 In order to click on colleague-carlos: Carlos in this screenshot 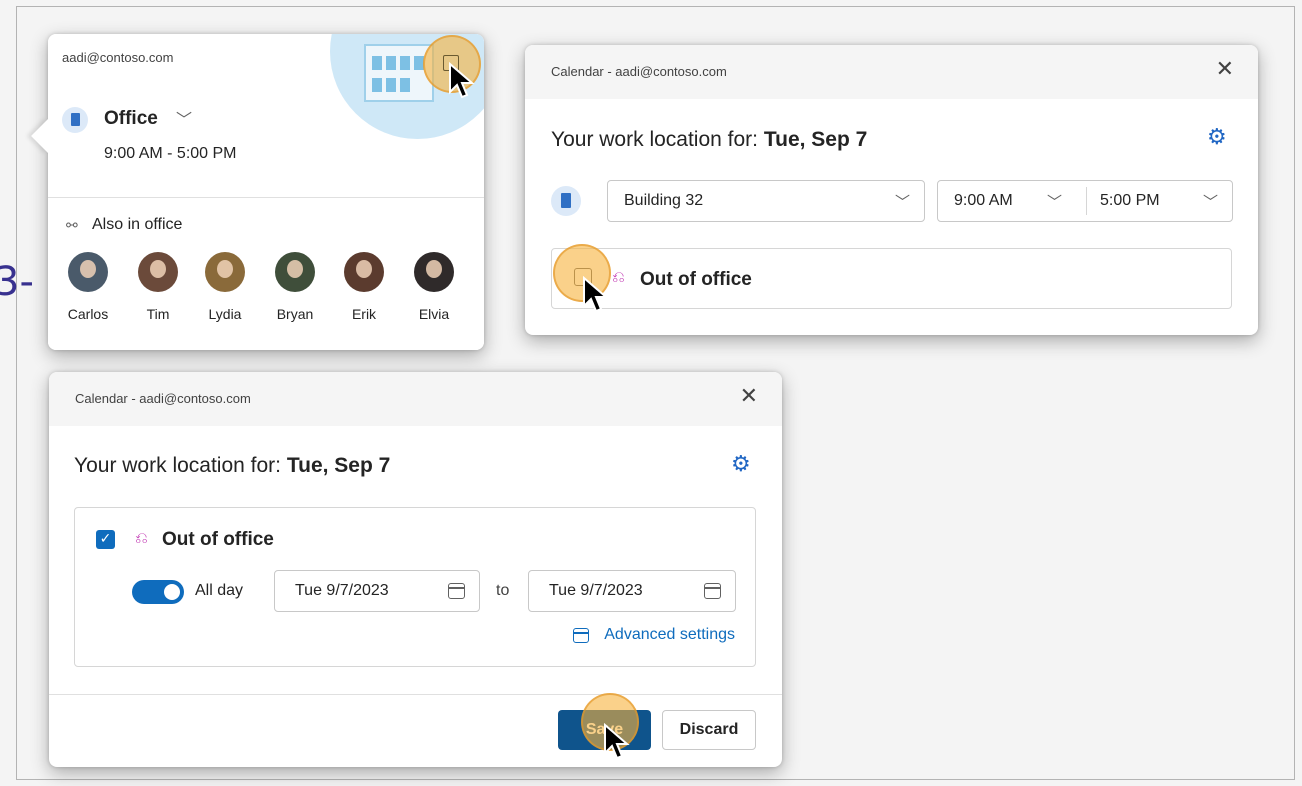, I will do `click(88, 287)`.